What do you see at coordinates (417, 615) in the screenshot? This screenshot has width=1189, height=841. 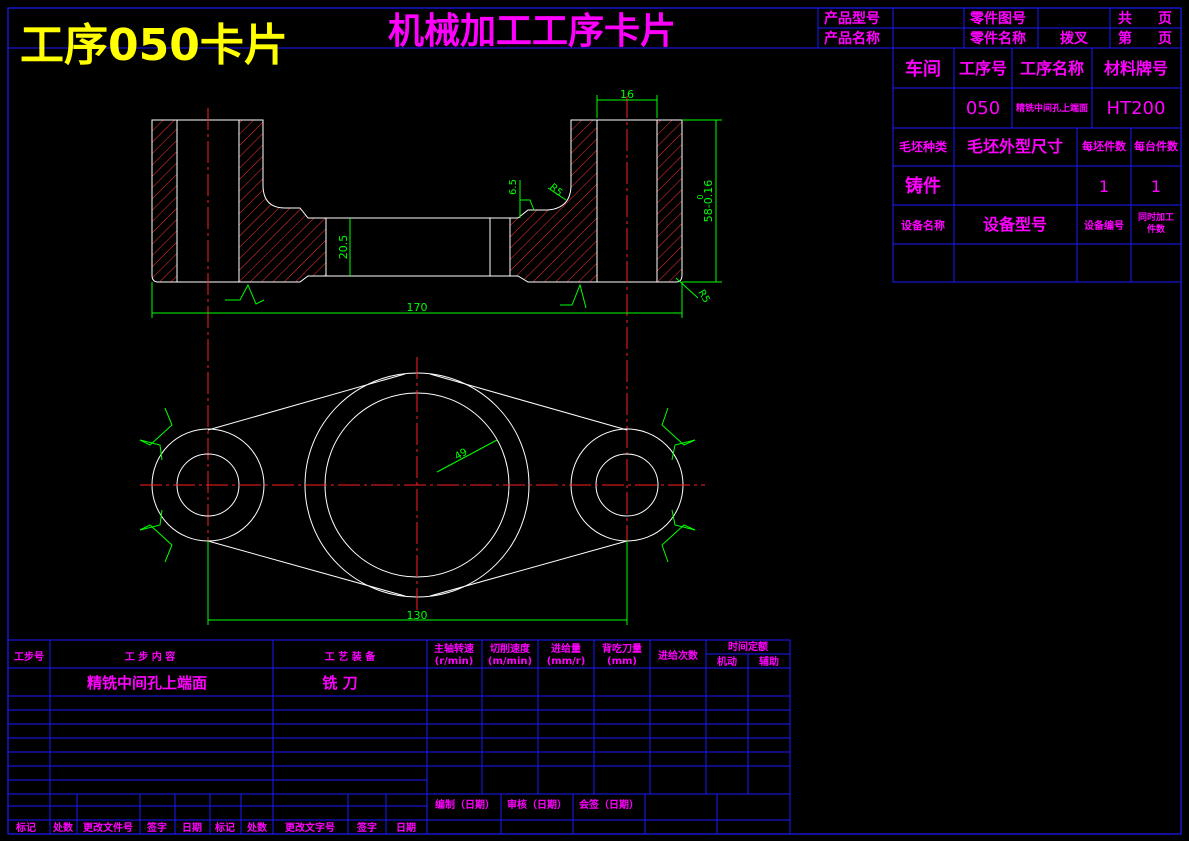 I see `dim-center-distance: 130` at bounding box center [417, 615].